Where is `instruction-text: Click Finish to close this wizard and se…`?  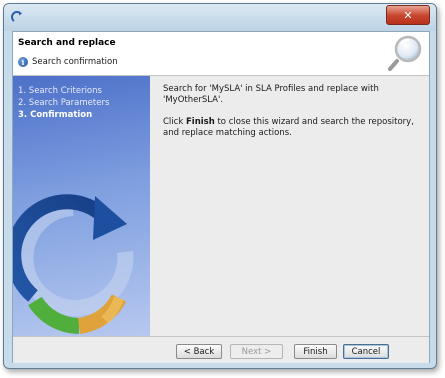 instruction-text: Click Finish to close this wizard and se… is located at coordinates (290, 128).